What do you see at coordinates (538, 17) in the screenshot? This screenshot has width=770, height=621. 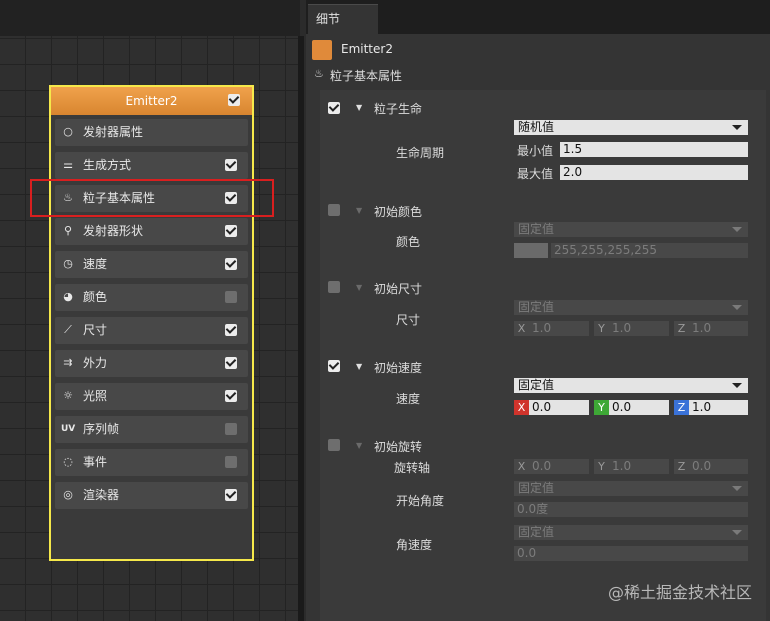 I see `tab-bar: 细节` at bounding box center [538, 17].